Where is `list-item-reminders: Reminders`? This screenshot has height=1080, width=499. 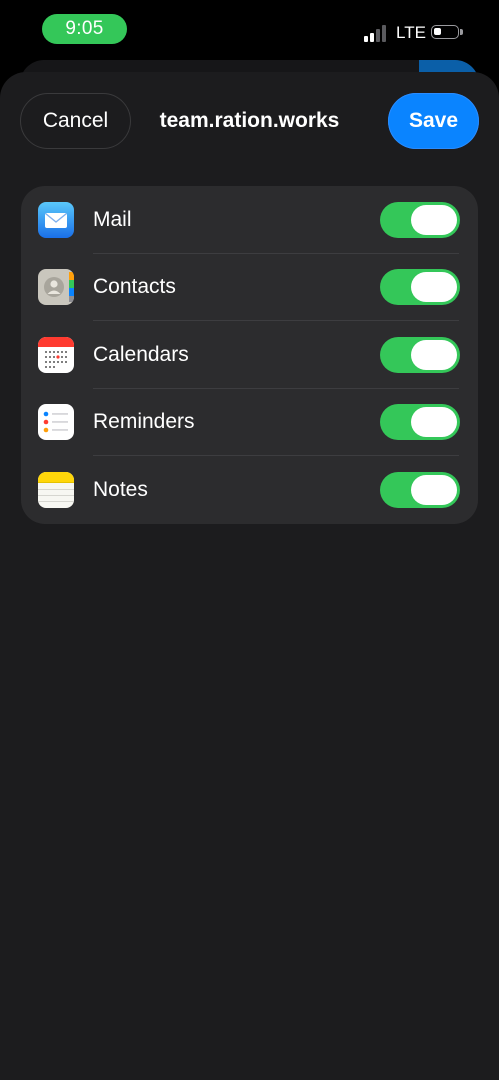 list-item-reminders: Reminders is located at coordinates (249, 422).